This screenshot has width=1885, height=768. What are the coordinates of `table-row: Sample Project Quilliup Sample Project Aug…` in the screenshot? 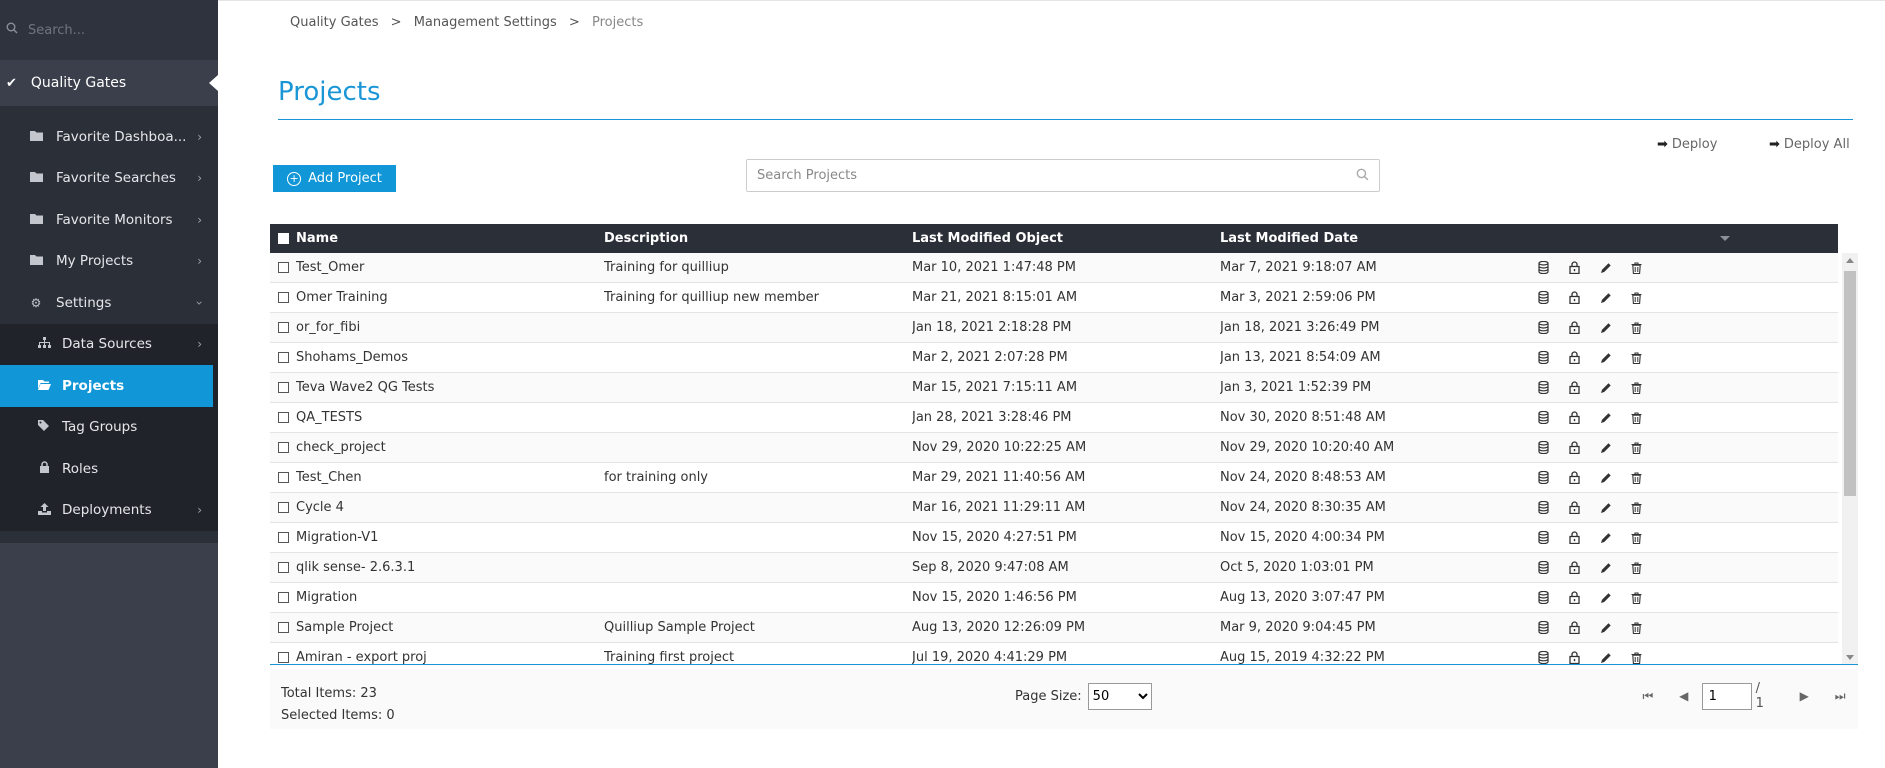 It's located at (1054, 628).